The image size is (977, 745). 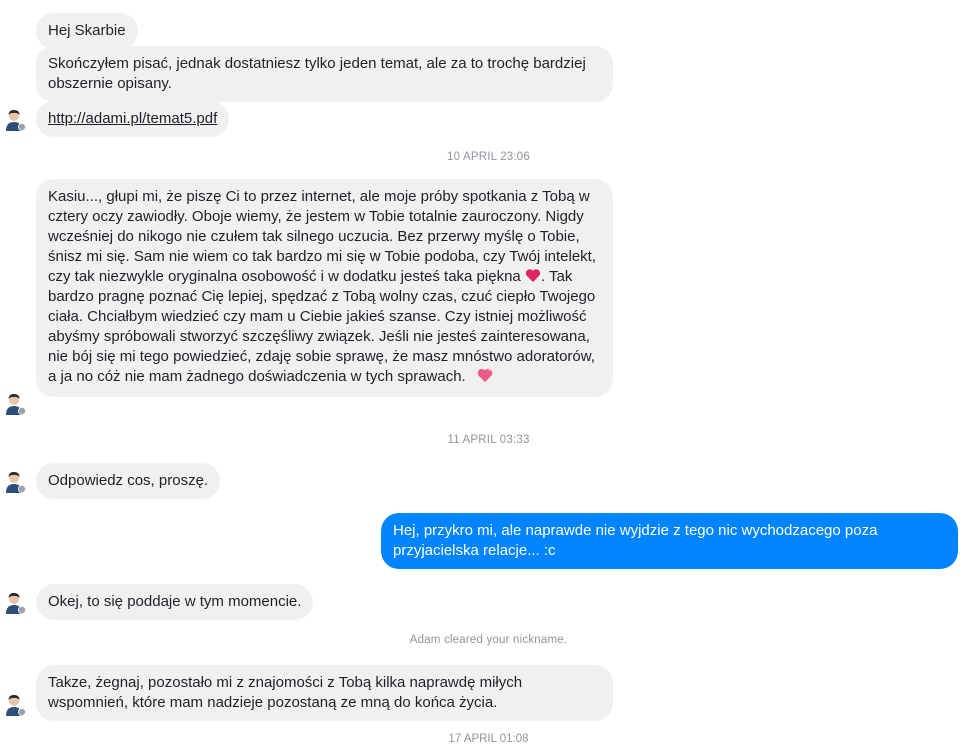 What do you see at coordinates (488, 640) in the screenshot?
I see `system-message: Adam cleared your nickname.` at bounding box center [488, 640].